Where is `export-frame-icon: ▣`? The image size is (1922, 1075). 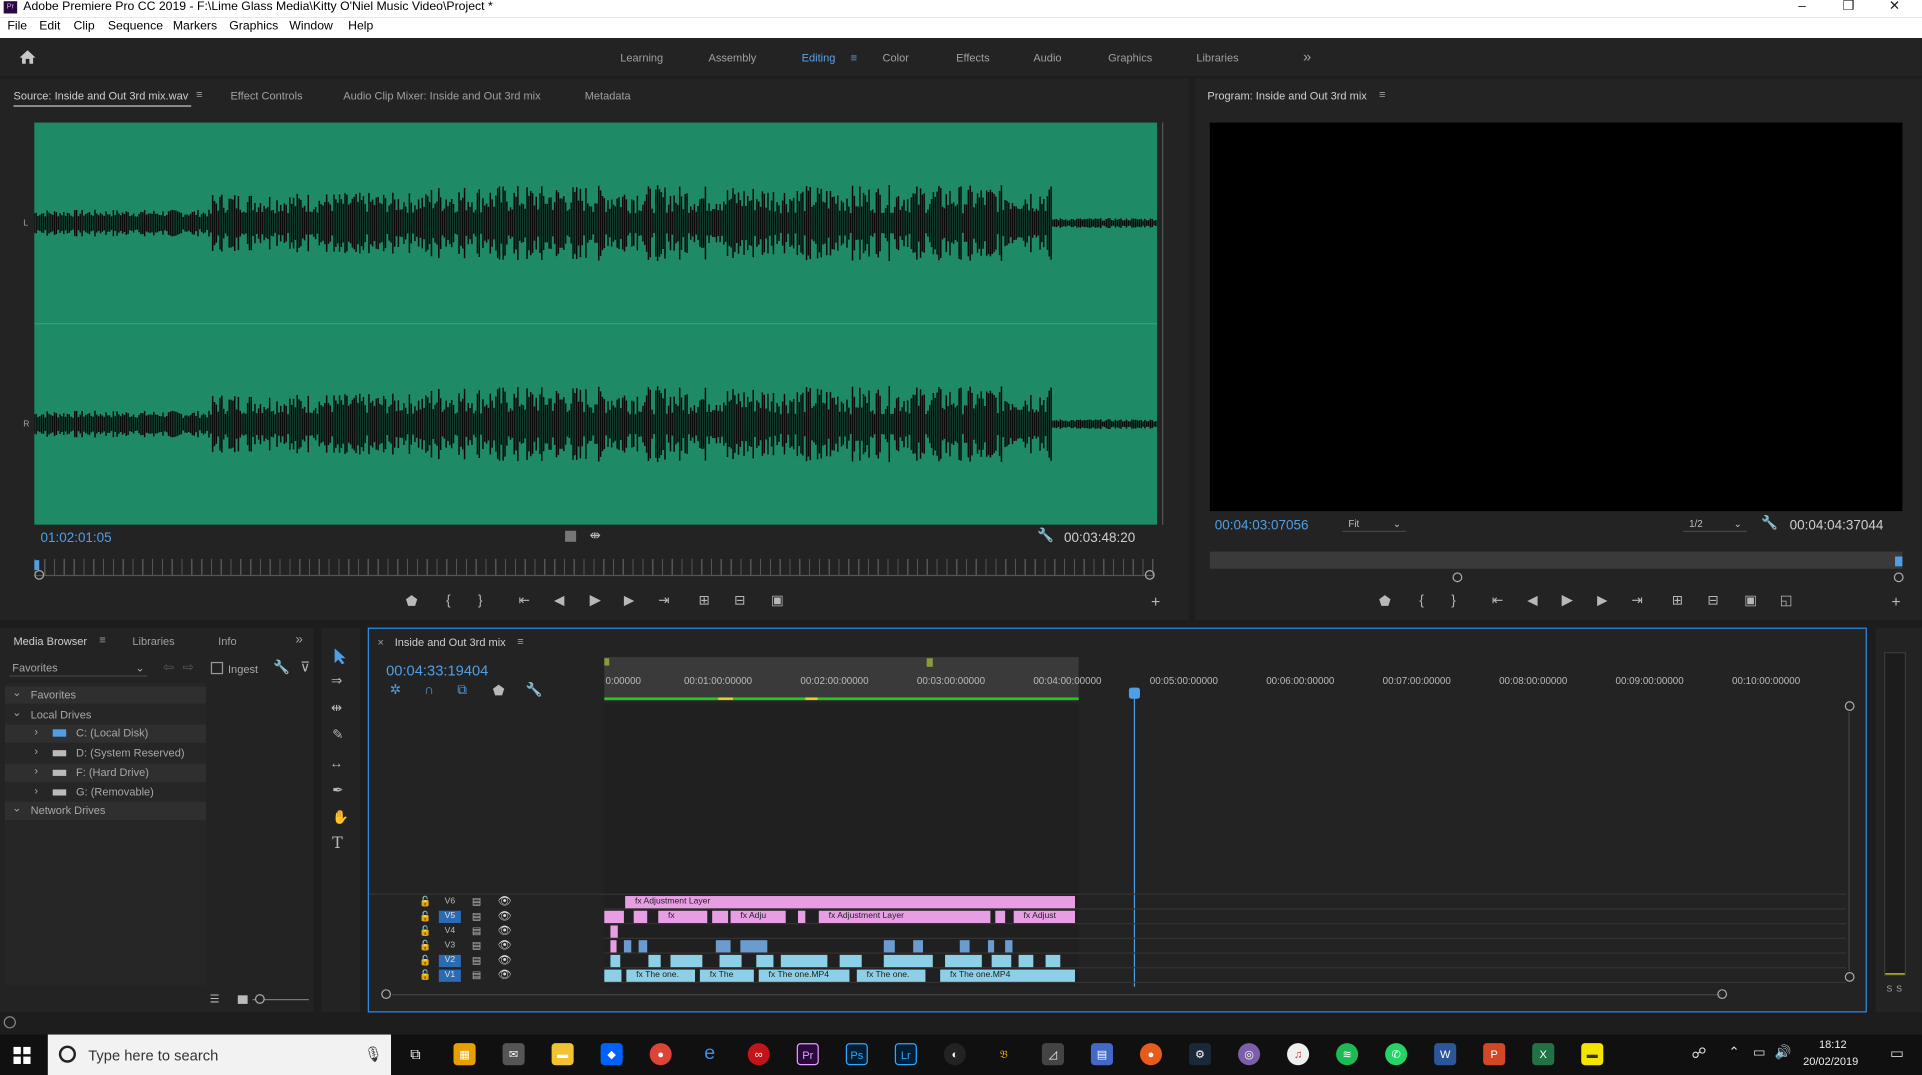
export-frame-icon: ▣ is located at coordinates (777, 600).